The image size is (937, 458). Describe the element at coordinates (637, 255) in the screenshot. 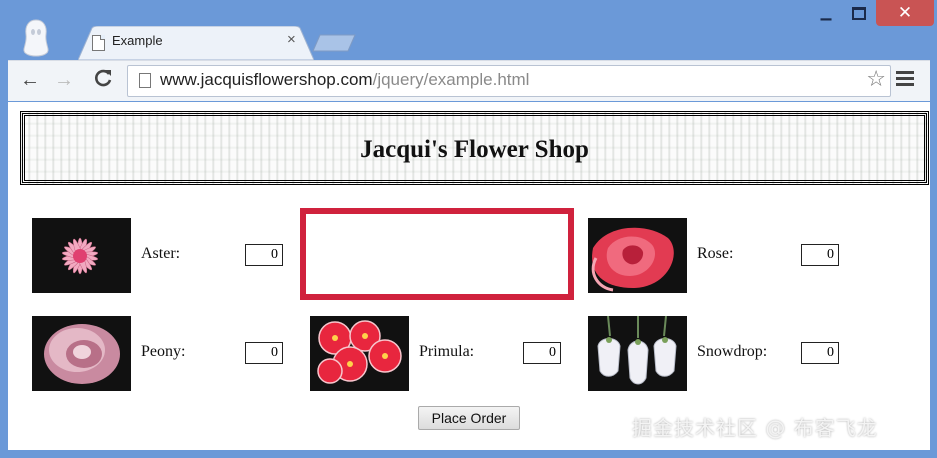

I see `rose-image` at that location.